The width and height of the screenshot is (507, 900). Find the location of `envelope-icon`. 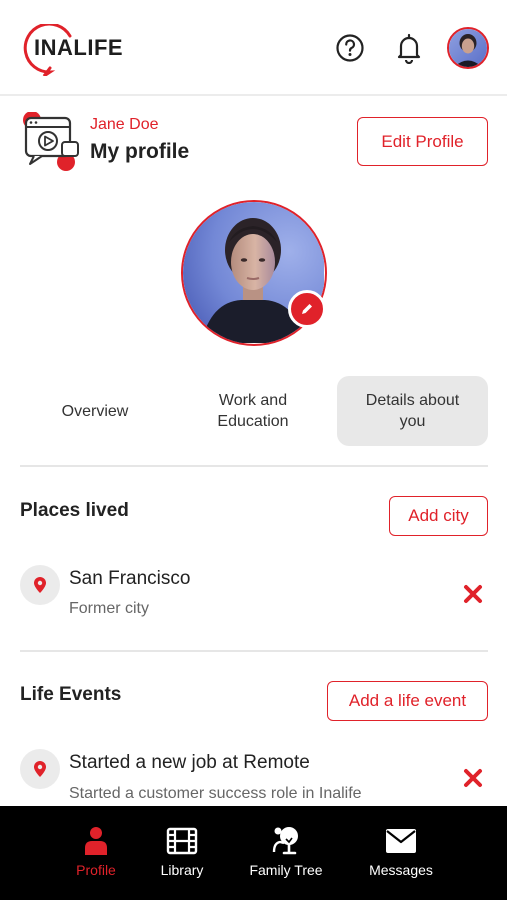

envelope-icon is located at coordinates (401, 841).